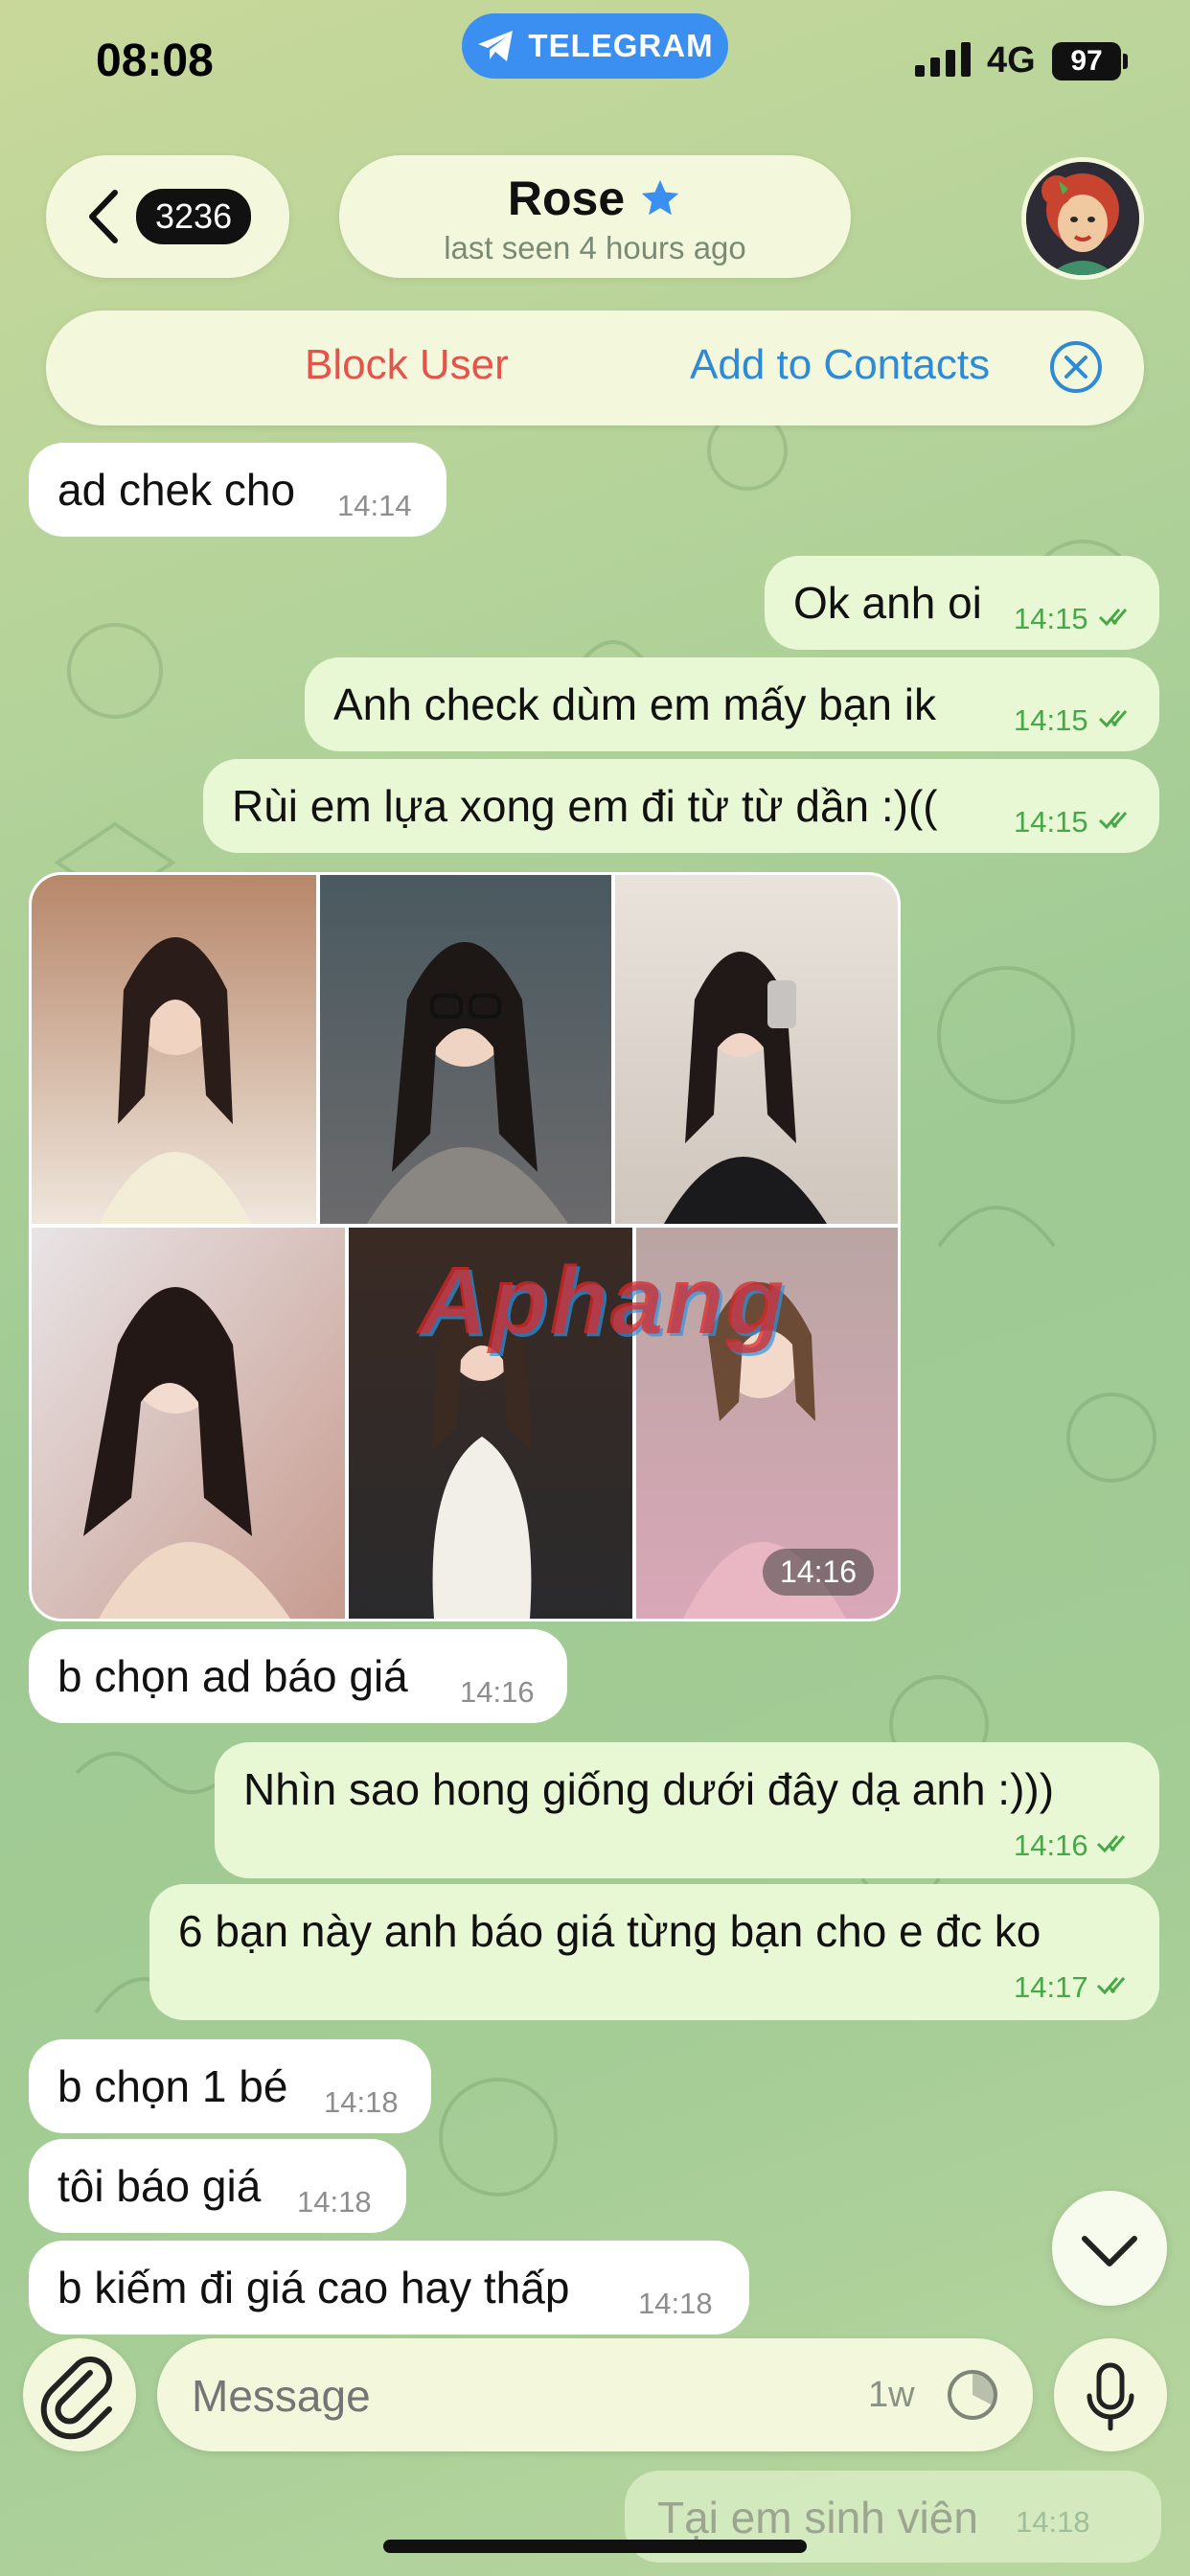  I want to click on attach-button, so click(80, 2394).